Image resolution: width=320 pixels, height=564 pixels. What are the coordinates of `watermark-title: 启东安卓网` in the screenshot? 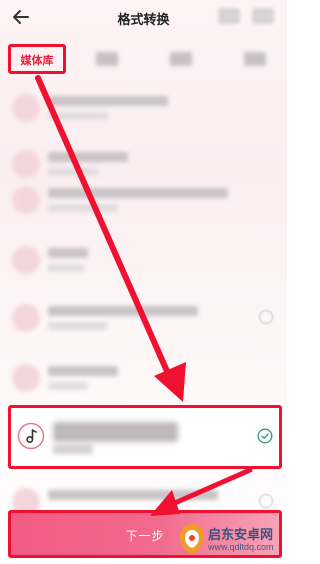 It's located at (241, 535).